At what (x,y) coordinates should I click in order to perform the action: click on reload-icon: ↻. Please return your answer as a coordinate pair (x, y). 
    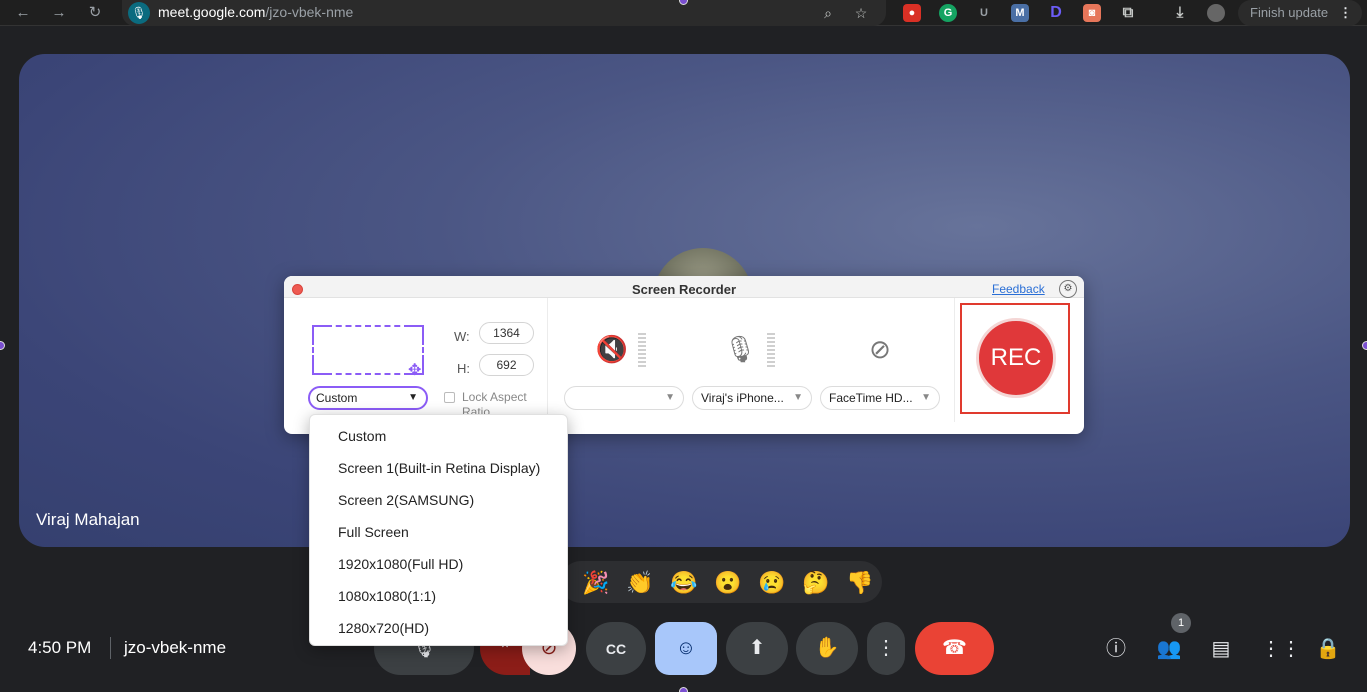
    Looking at the image, I should click on (95, 13).